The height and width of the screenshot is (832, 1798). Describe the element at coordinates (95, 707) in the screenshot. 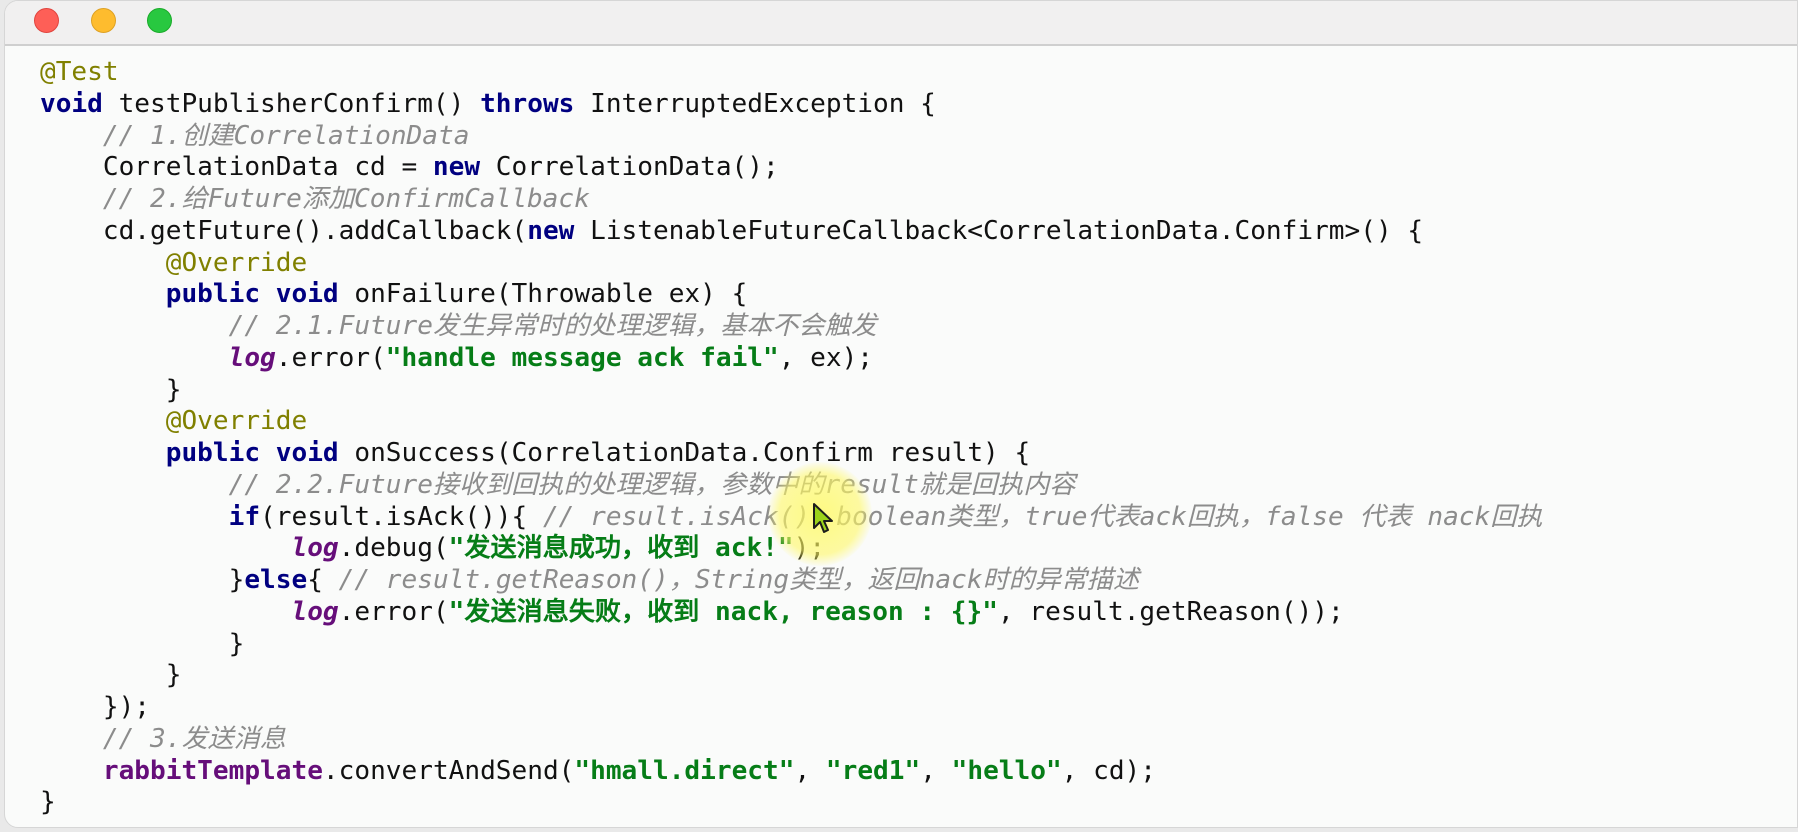

I see `code-token: });` at that location.